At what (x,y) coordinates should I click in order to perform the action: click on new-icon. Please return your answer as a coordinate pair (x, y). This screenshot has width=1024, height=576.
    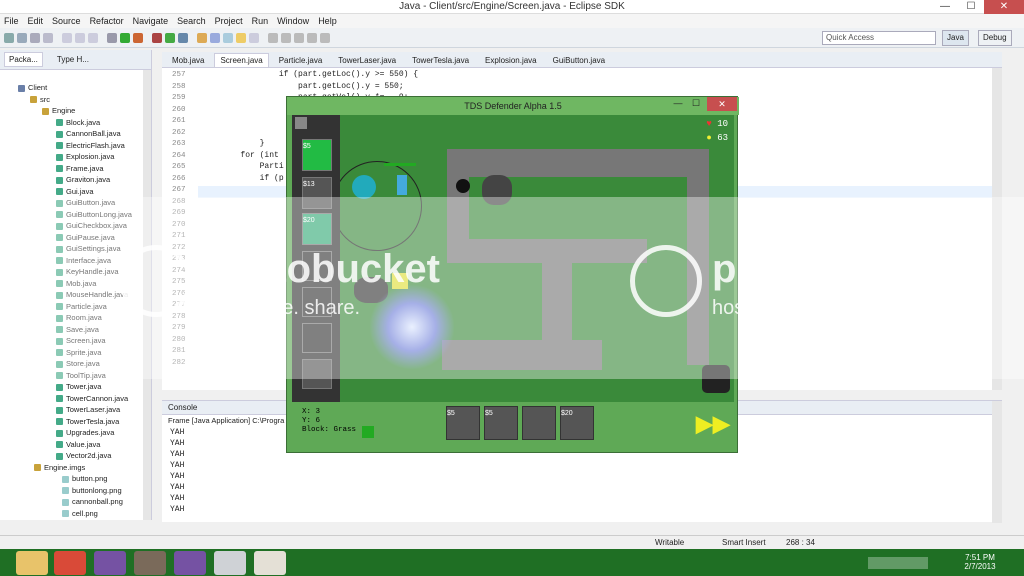
    Looking at the image, I should click on (9, 37).